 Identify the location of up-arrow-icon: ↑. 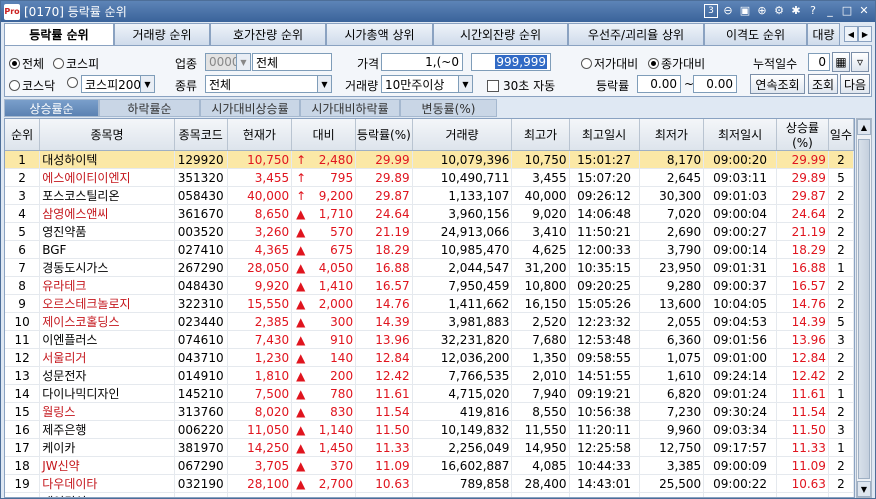
(301, 177).